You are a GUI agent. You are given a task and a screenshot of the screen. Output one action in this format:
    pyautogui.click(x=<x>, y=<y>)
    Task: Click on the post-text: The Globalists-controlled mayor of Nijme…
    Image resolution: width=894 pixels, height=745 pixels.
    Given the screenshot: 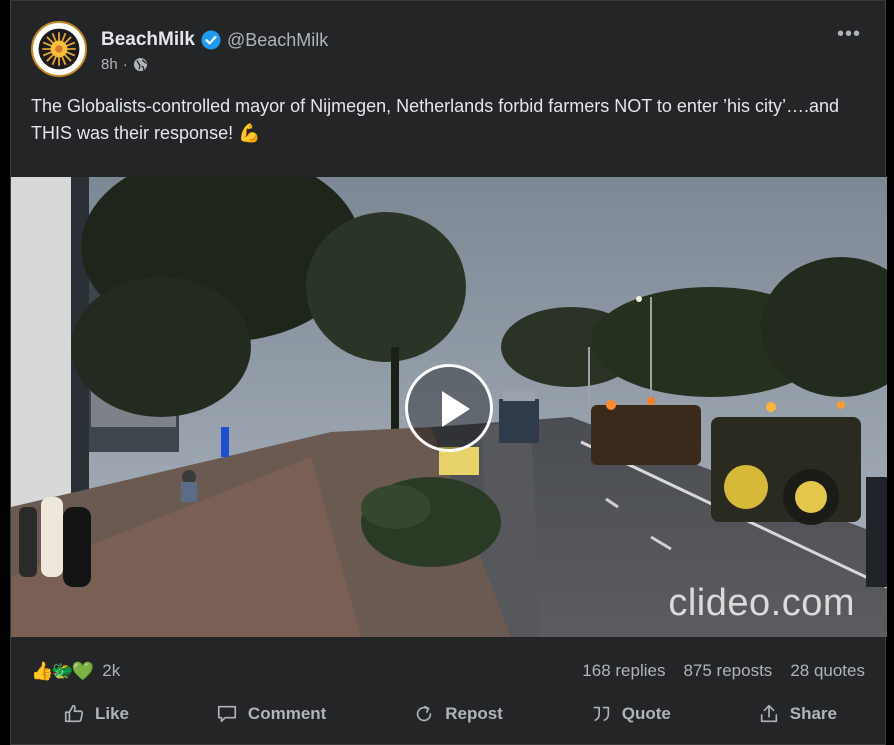 What is the action you would take?
    pyautogui.click(x=435, y=119)
    